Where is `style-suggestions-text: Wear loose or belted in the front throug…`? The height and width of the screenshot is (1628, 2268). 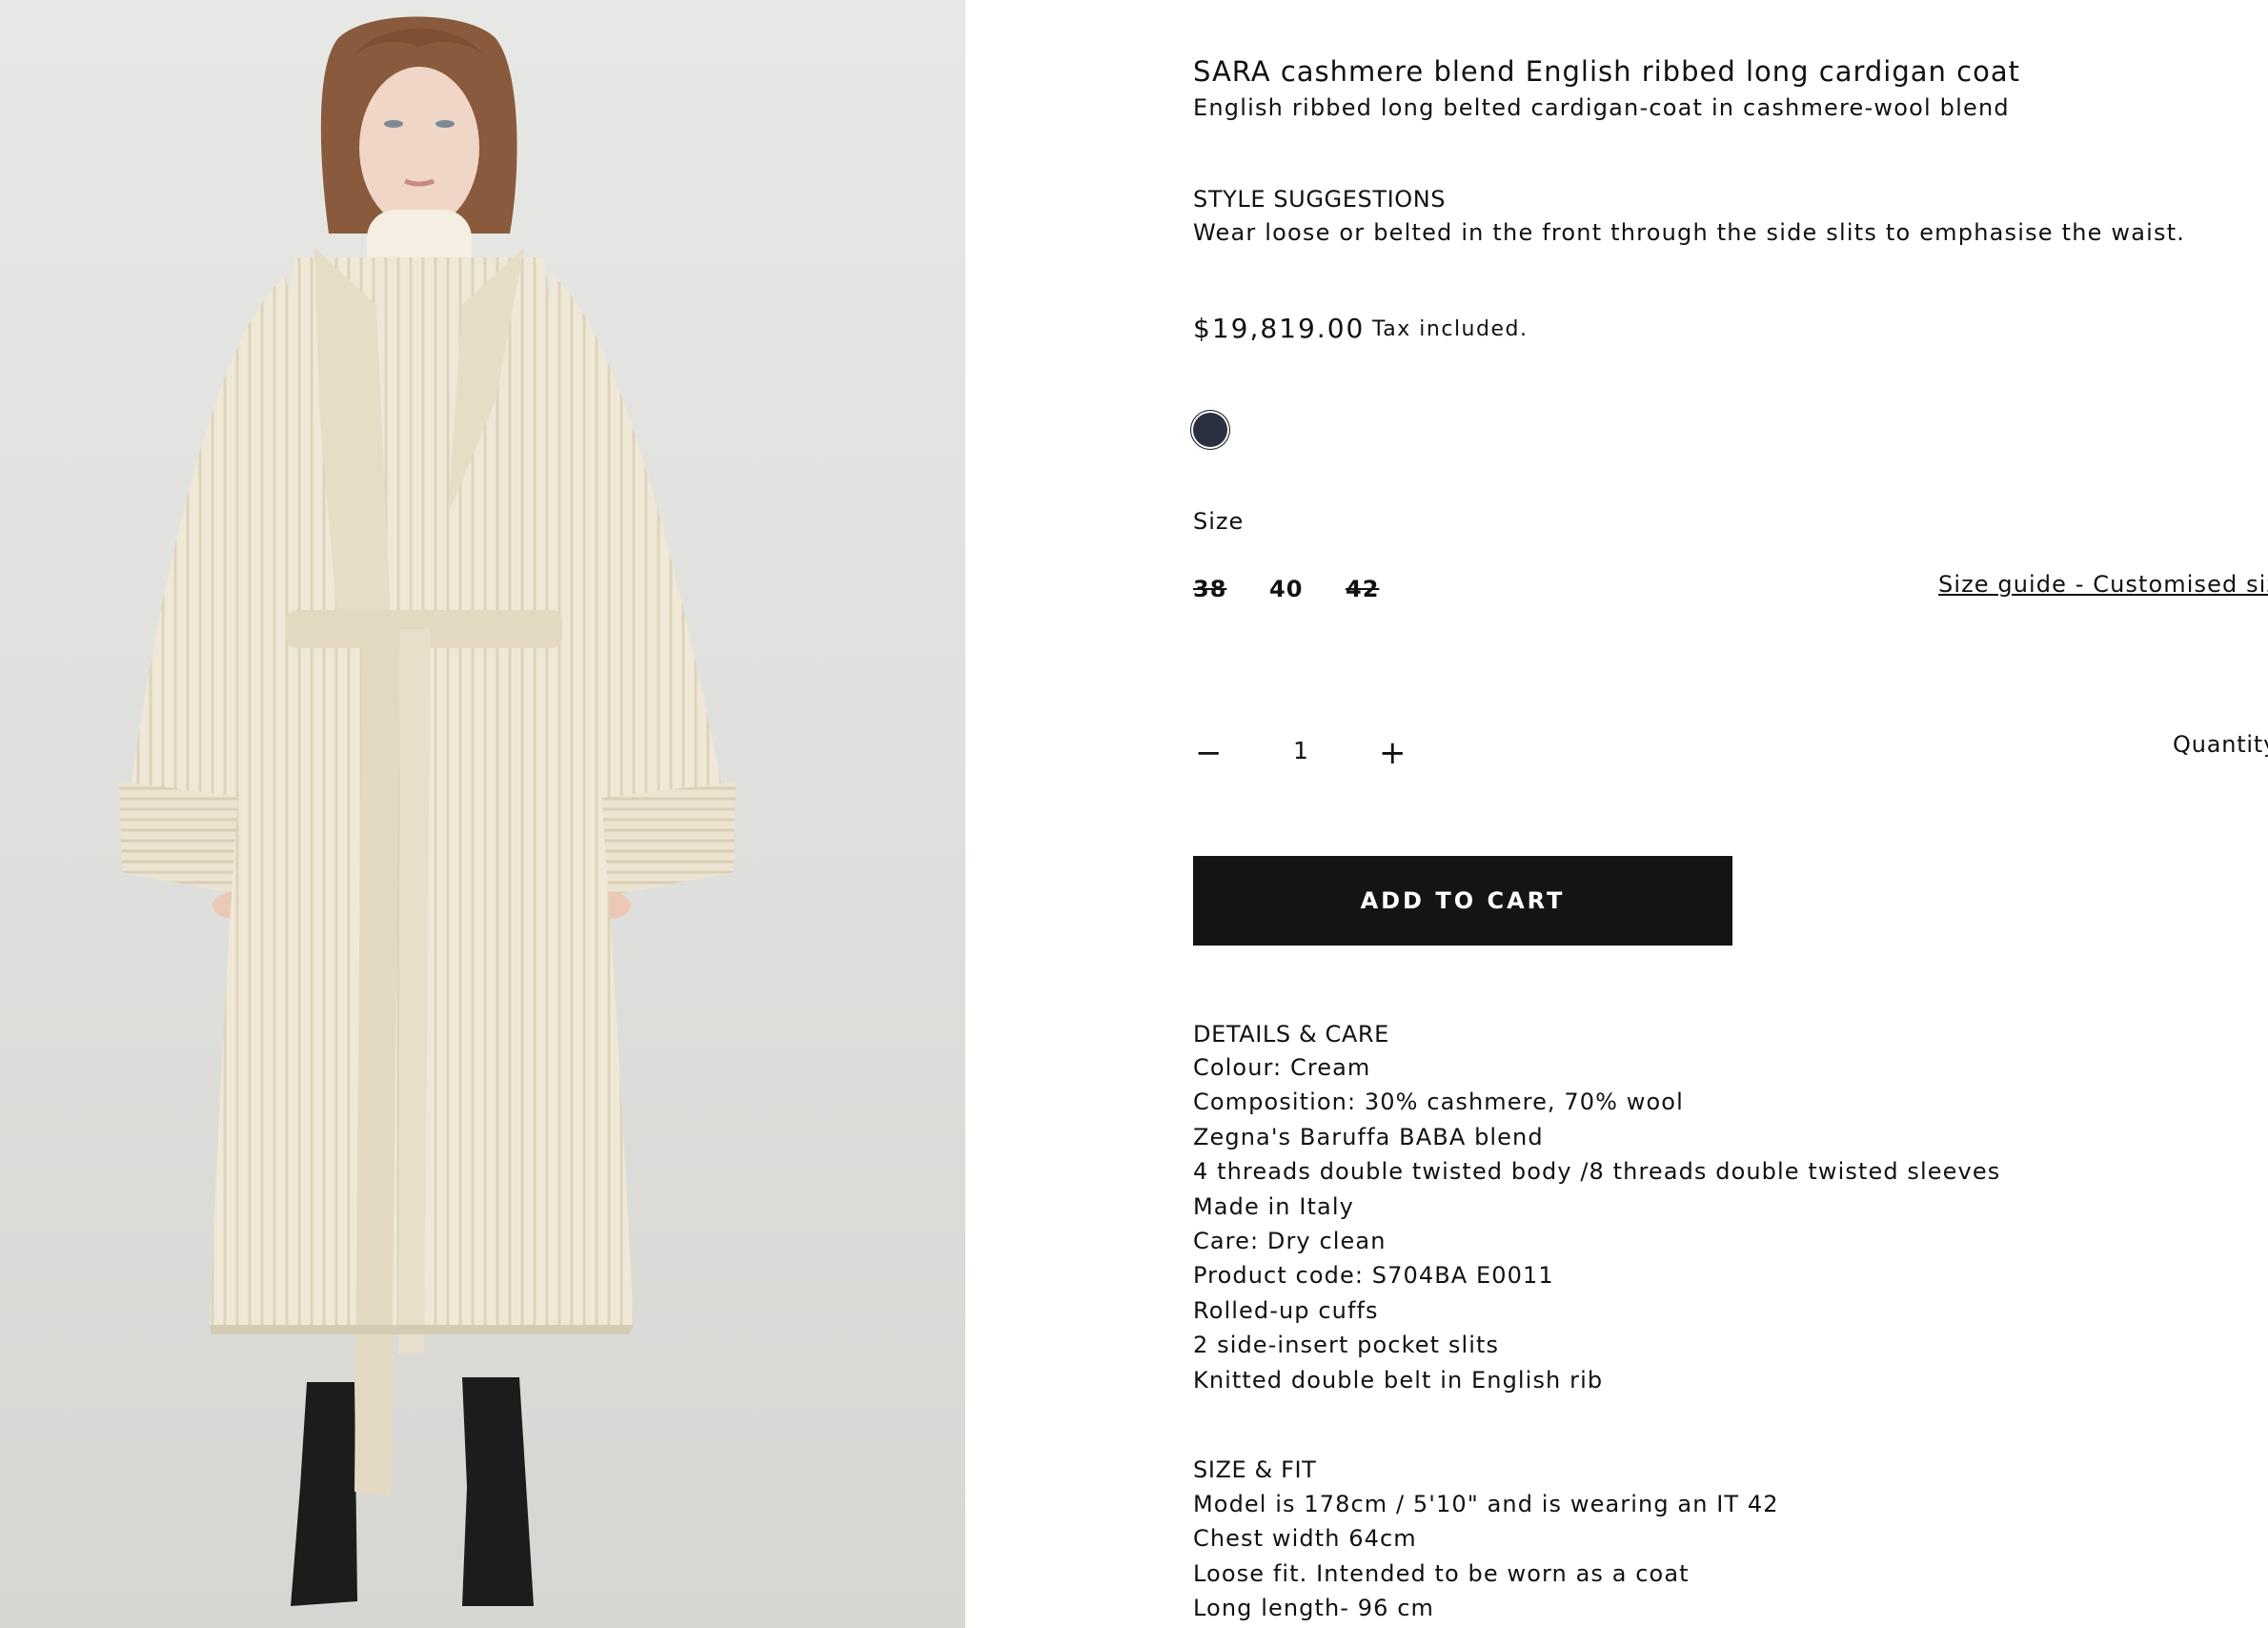
style-suggestions-text: Wear loose or belted in the front throug… is located at coordinates (1689, 232).